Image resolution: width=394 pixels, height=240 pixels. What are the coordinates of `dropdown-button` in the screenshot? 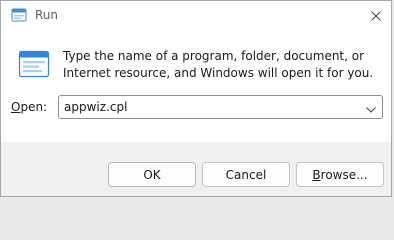 It's located at (371, 107).